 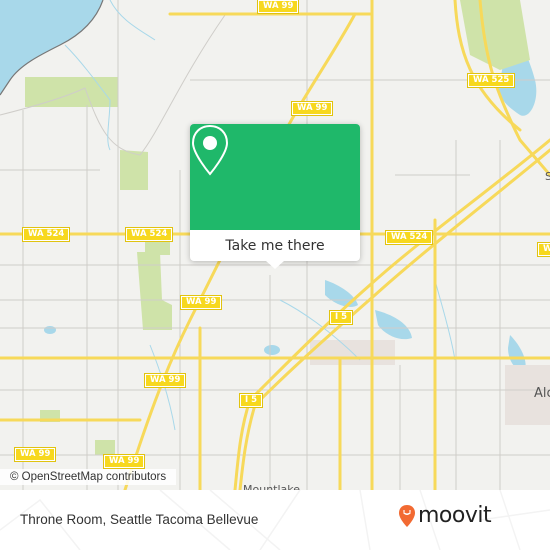 I want to click on popup-header, so click(x=275, y=177).